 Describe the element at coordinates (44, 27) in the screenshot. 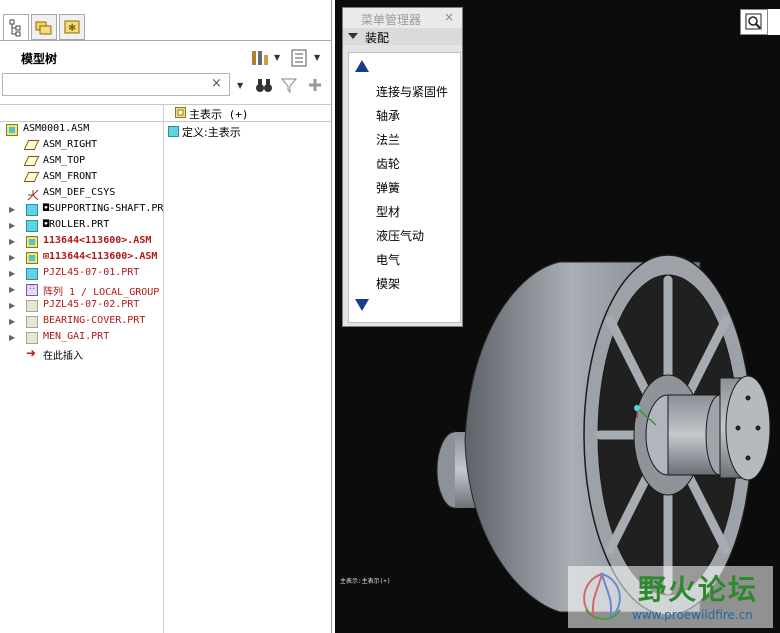

I see `folder-browser-tab` at that location.